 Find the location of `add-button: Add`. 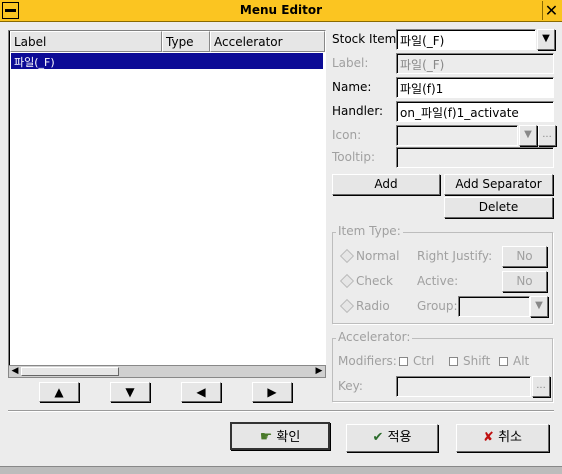

add-button: Add is located at coordinates (386, 184).